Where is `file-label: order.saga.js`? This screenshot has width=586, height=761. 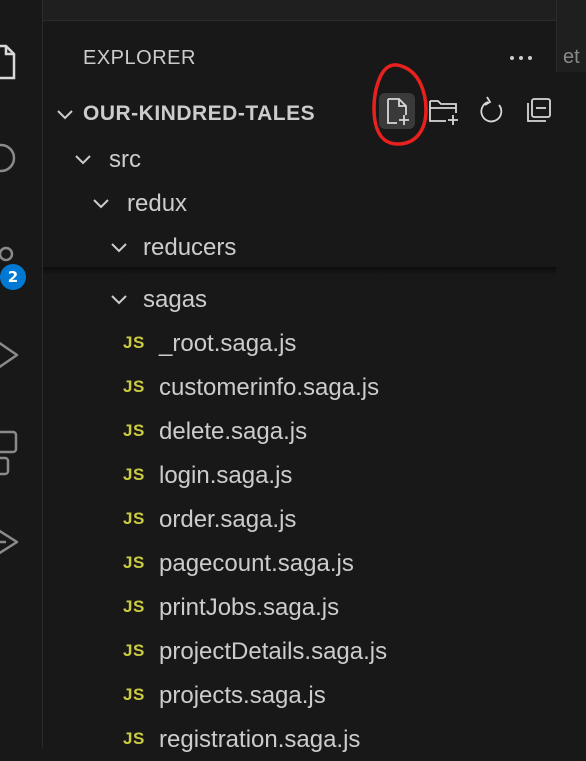 file-label: order.saga.js is located at coordinates (228, 519).